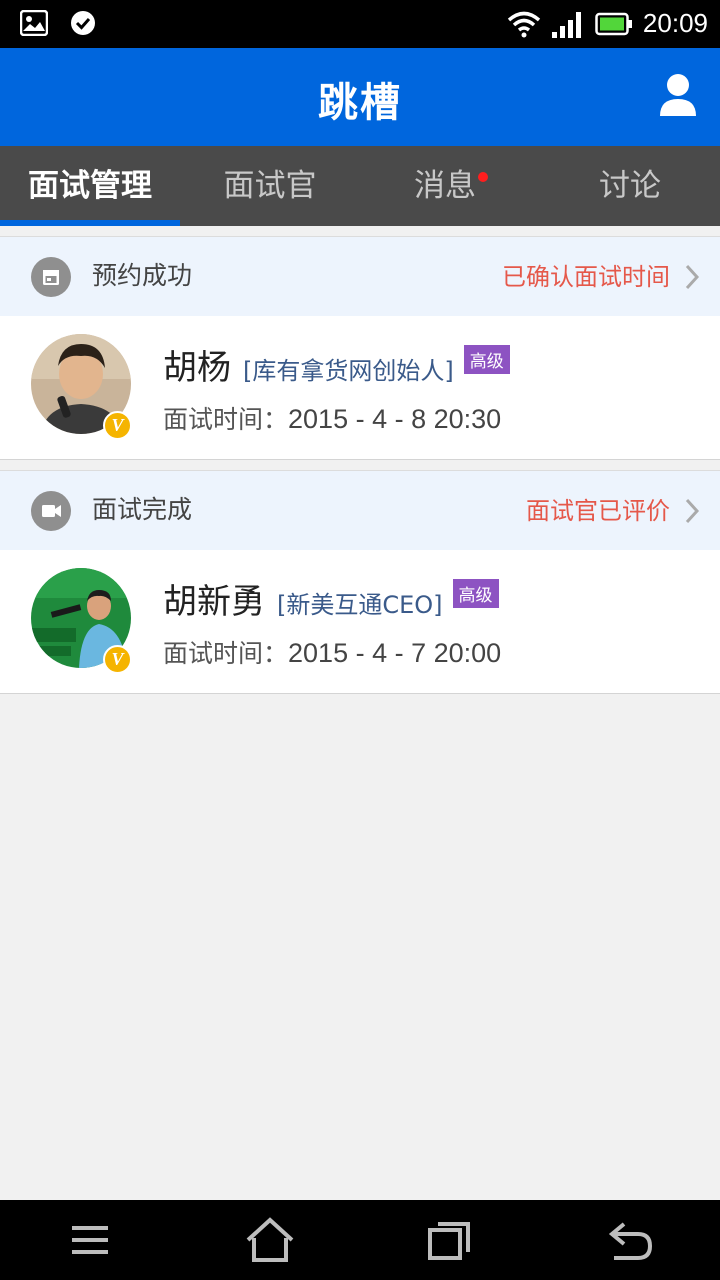 This screenshot has width=720, height=1280. What do you see at coordinates (58, 23) in the screenshot?
I see `status-bar-left` at bounding box center [58, 23].